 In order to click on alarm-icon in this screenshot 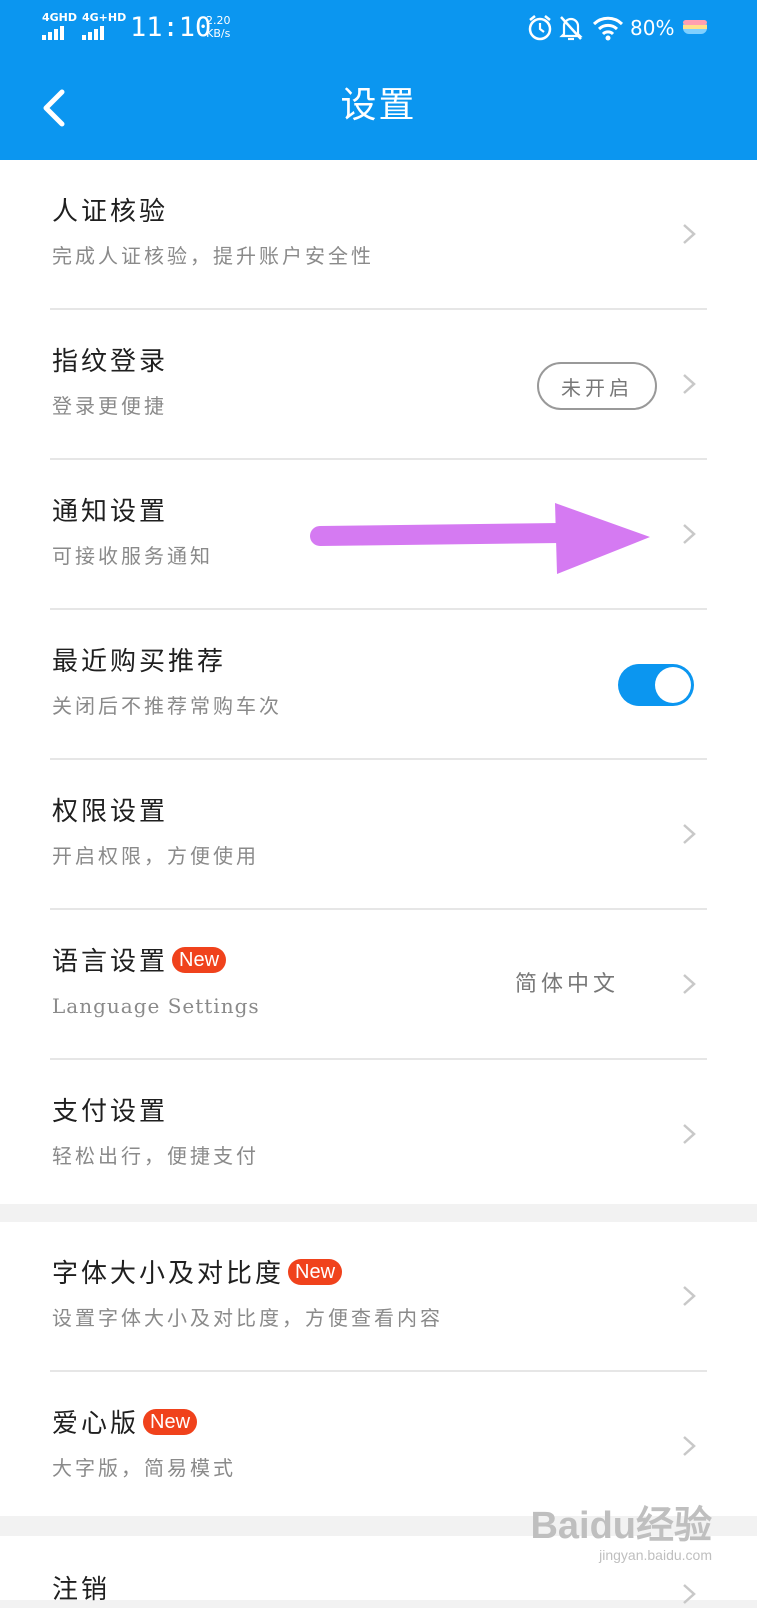, I will do `click(540, 28)`.